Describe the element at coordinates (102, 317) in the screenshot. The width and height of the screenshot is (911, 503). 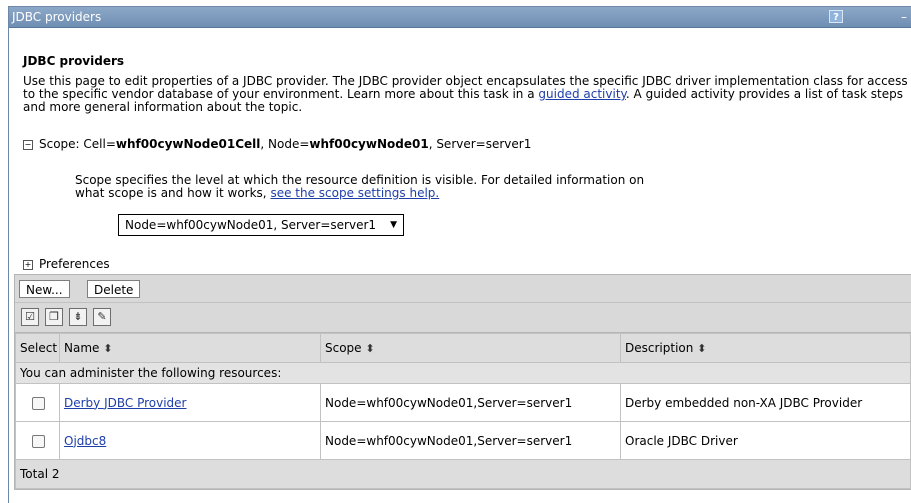
I see `filter-preferences-icon: ✎` at that location.